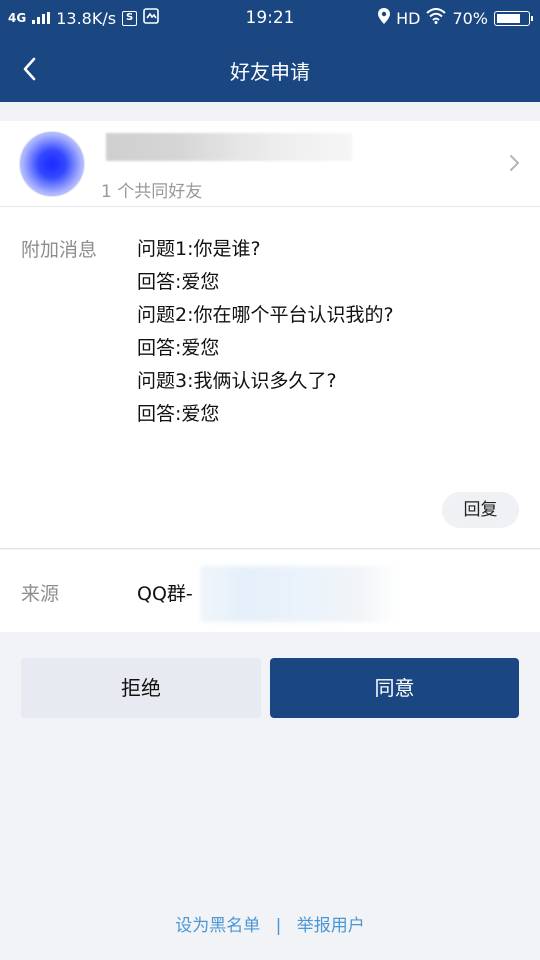  Describe the element at coordinates (165, 594) in the screenshot. I see `source-value: QQ群-` at that location.